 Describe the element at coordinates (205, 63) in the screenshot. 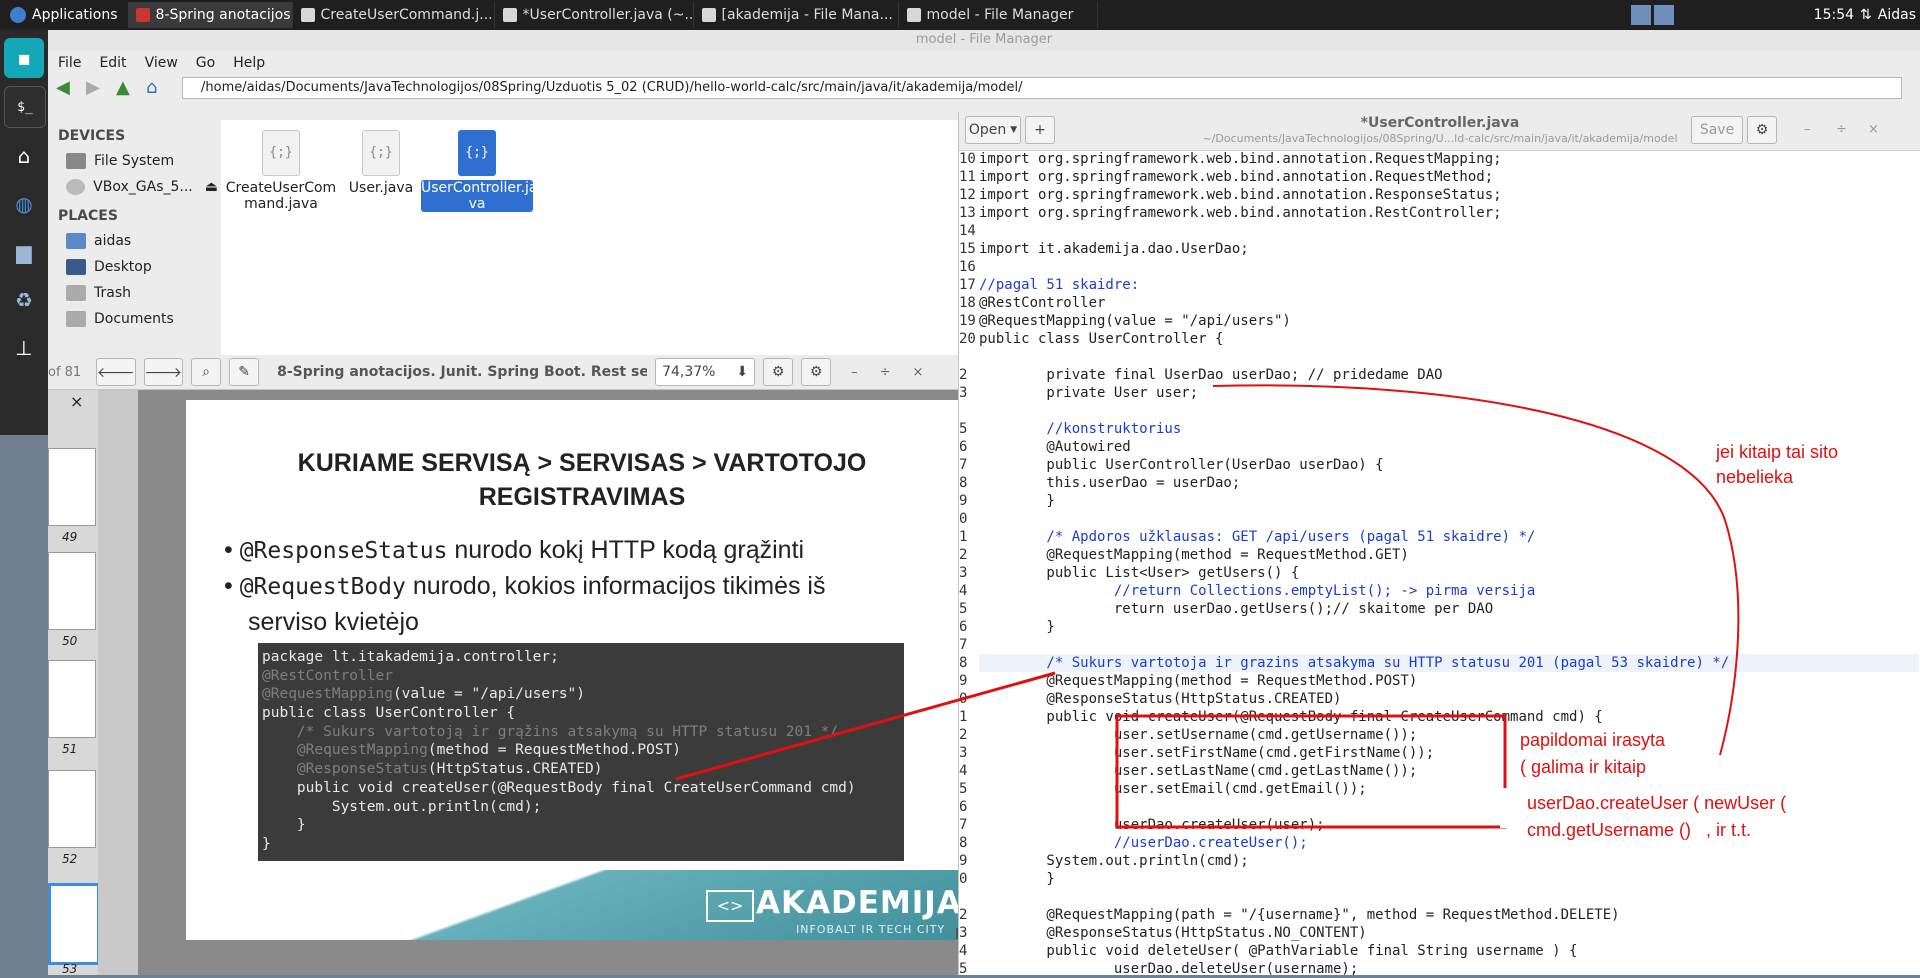

I see `menu-go: Go` at that location.